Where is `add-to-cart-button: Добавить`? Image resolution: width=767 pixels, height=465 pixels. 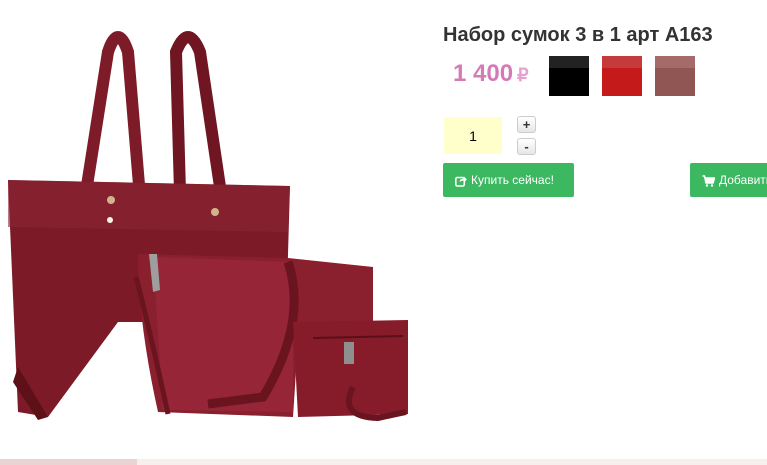 add-to-cart-button: Добавить is located at coordinates (728, 180).